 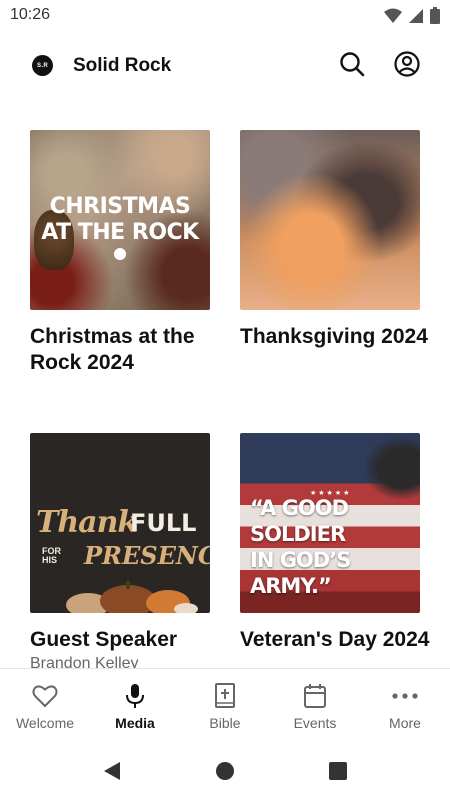 I want to click on search-button, so click(x=352, y=66).